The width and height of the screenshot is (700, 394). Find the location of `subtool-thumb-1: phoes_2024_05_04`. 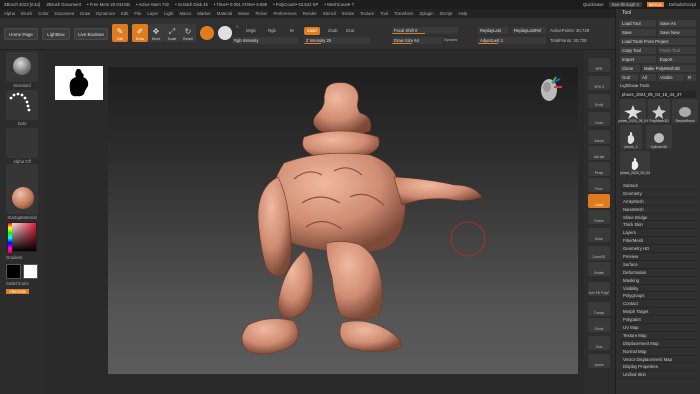

subtool-thumb-1: phoes_2024_05_04 is located at coordinates (633, 111).